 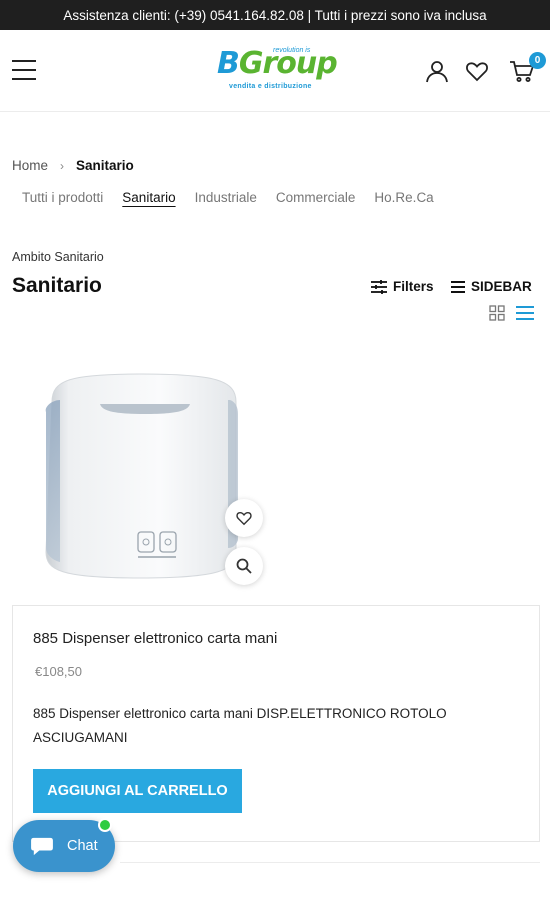 I want to click on product-image, so click(x=140, y=473).